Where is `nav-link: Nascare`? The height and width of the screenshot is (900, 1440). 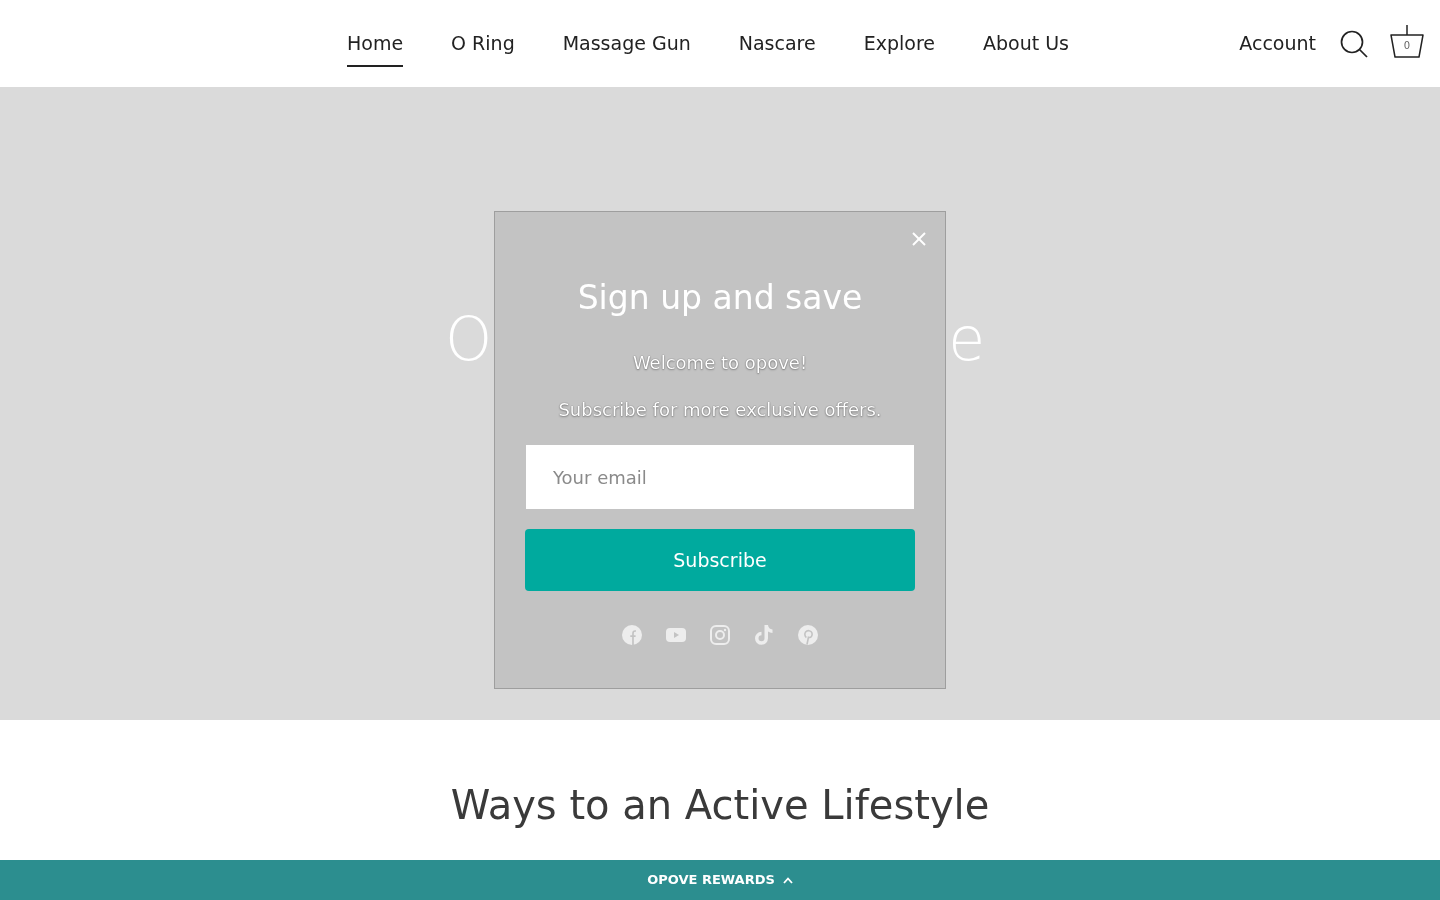 nav-link: Nascare is located at coordinates (777, 43).